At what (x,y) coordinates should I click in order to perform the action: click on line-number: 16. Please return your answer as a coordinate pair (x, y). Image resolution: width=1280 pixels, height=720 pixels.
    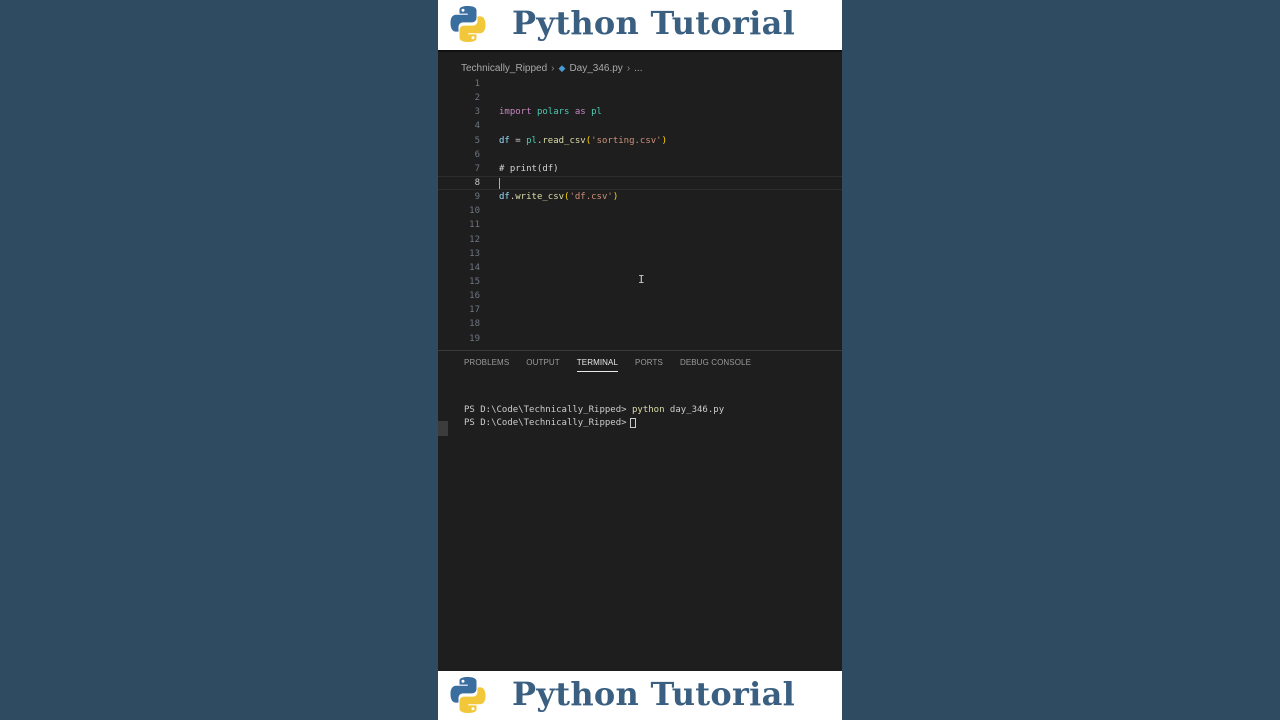
    Looking at the image, I should click on (474, 296).